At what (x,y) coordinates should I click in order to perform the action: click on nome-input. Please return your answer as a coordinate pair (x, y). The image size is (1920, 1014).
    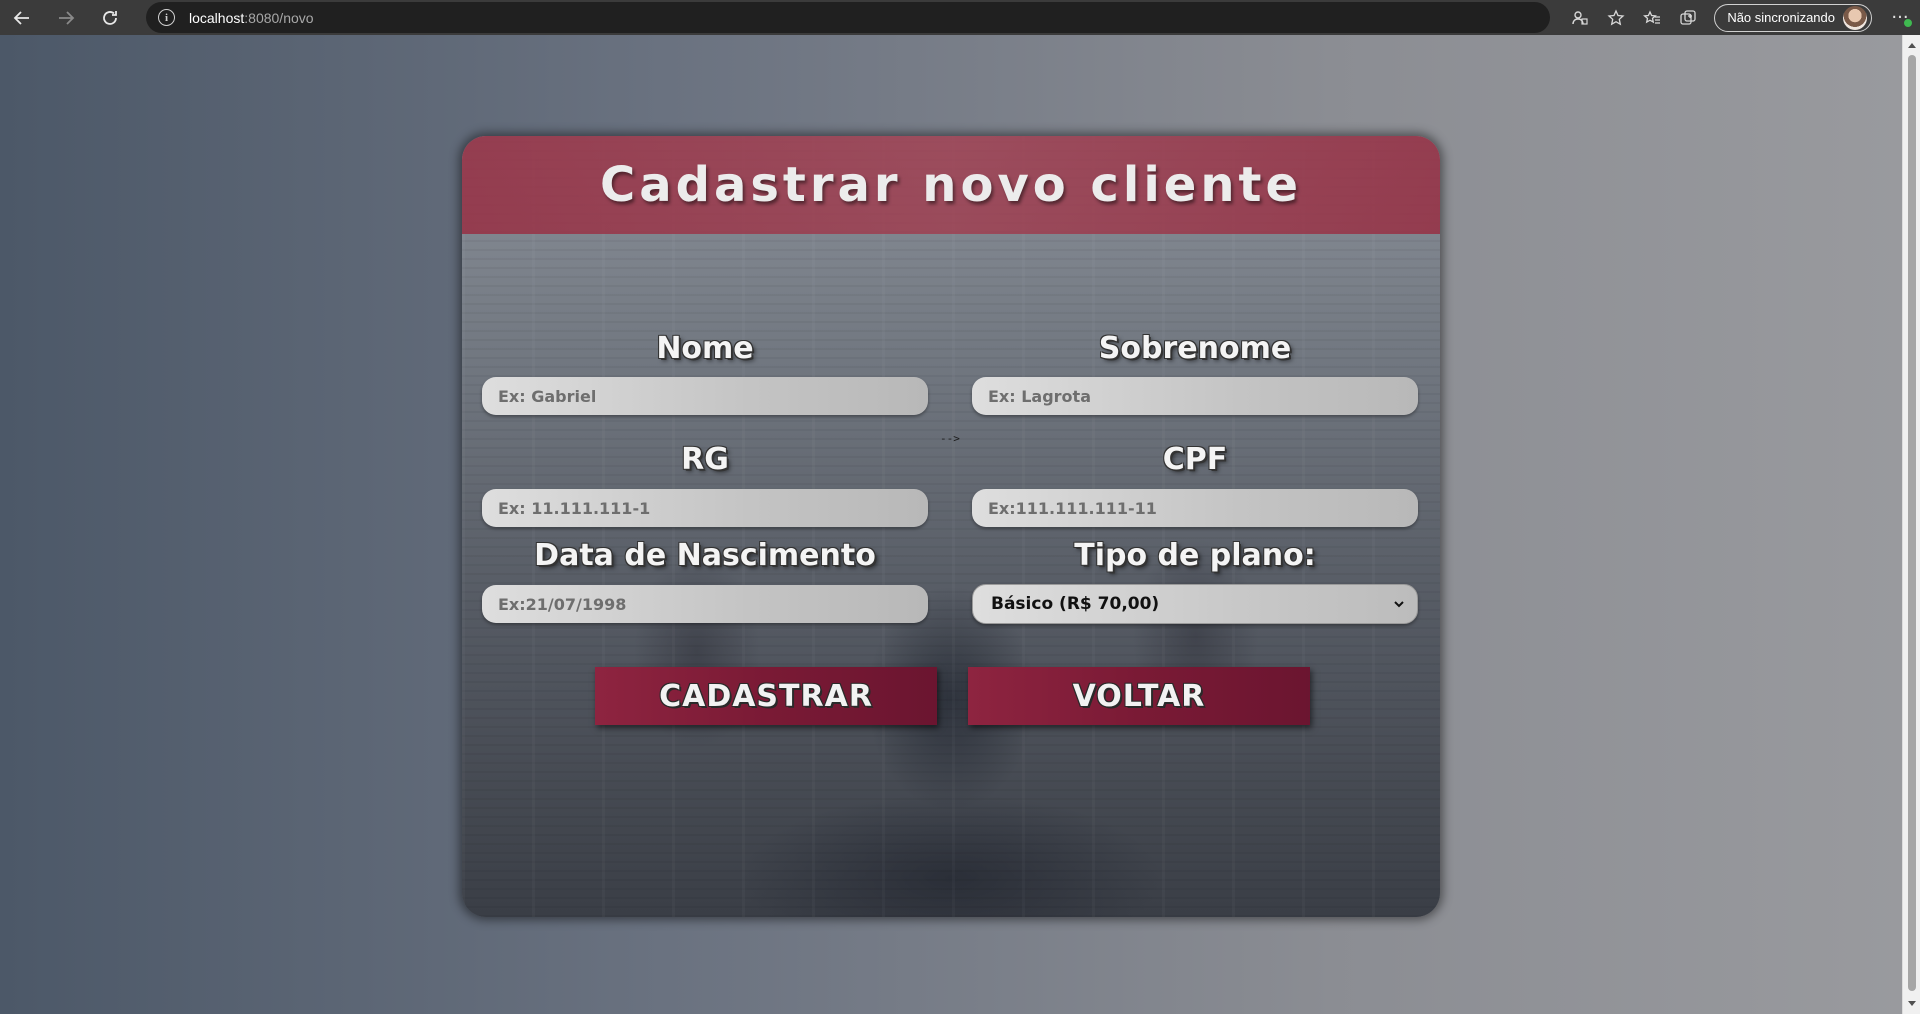
    Looking at the image, I should click on (705, 396).